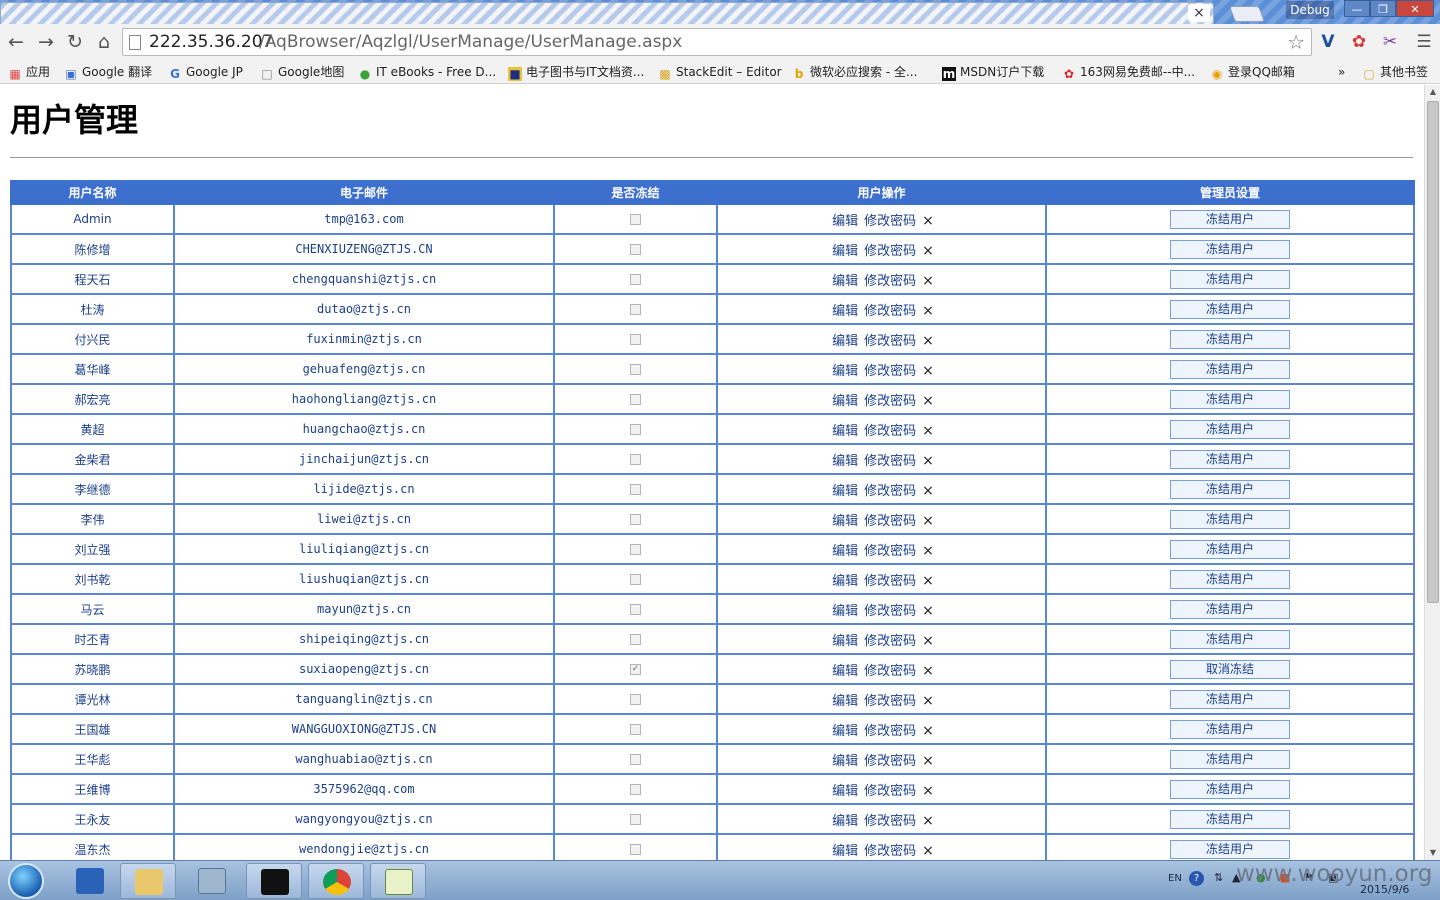  I want to click on menu-icon: ☰, so click(1424, 42).